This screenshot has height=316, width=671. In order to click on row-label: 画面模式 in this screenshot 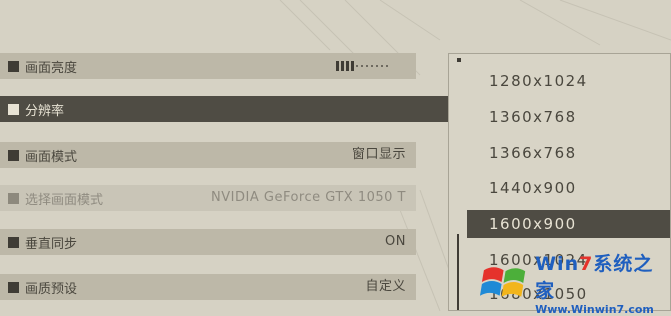, I will do `click(51, 157)`.